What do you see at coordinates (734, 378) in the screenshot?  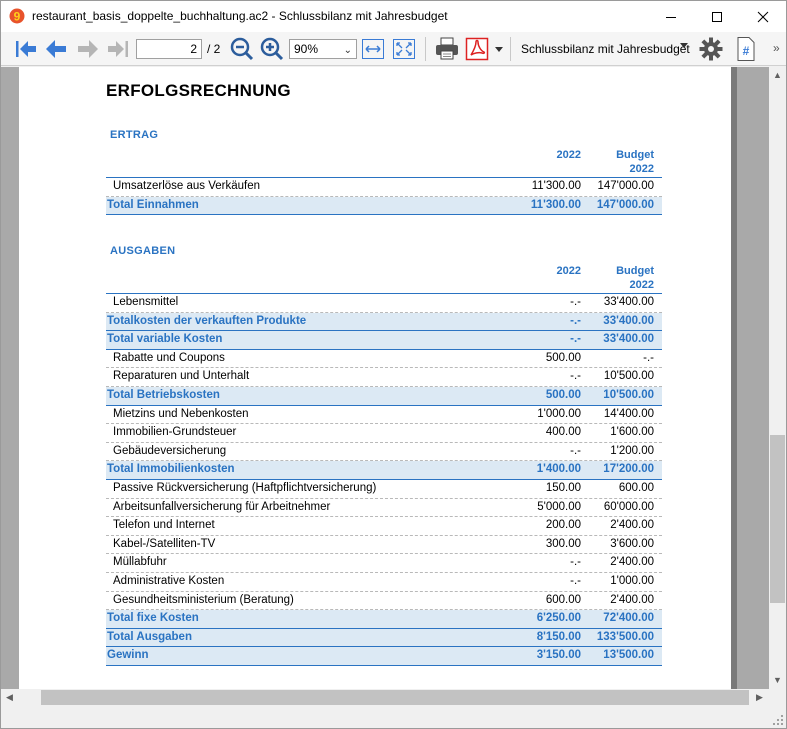 I see `page-shadow` at bounding box center [734, 378].